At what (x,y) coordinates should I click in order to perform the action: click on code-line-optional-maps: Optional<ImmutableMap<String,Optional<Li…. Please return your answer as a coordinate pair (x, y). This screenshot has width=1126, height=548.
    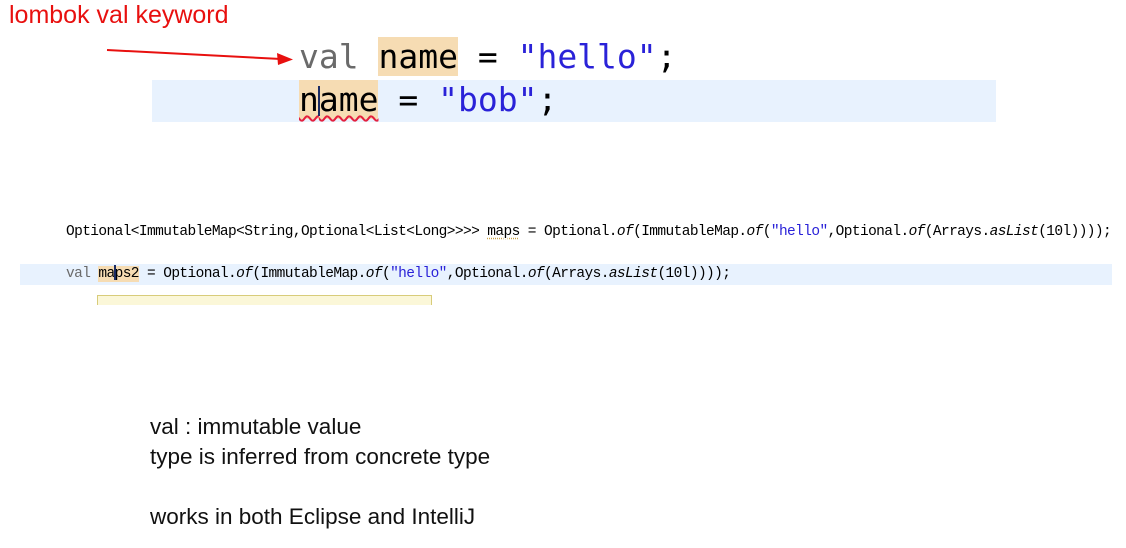
    Looking at the image, I should click on (589, 232).